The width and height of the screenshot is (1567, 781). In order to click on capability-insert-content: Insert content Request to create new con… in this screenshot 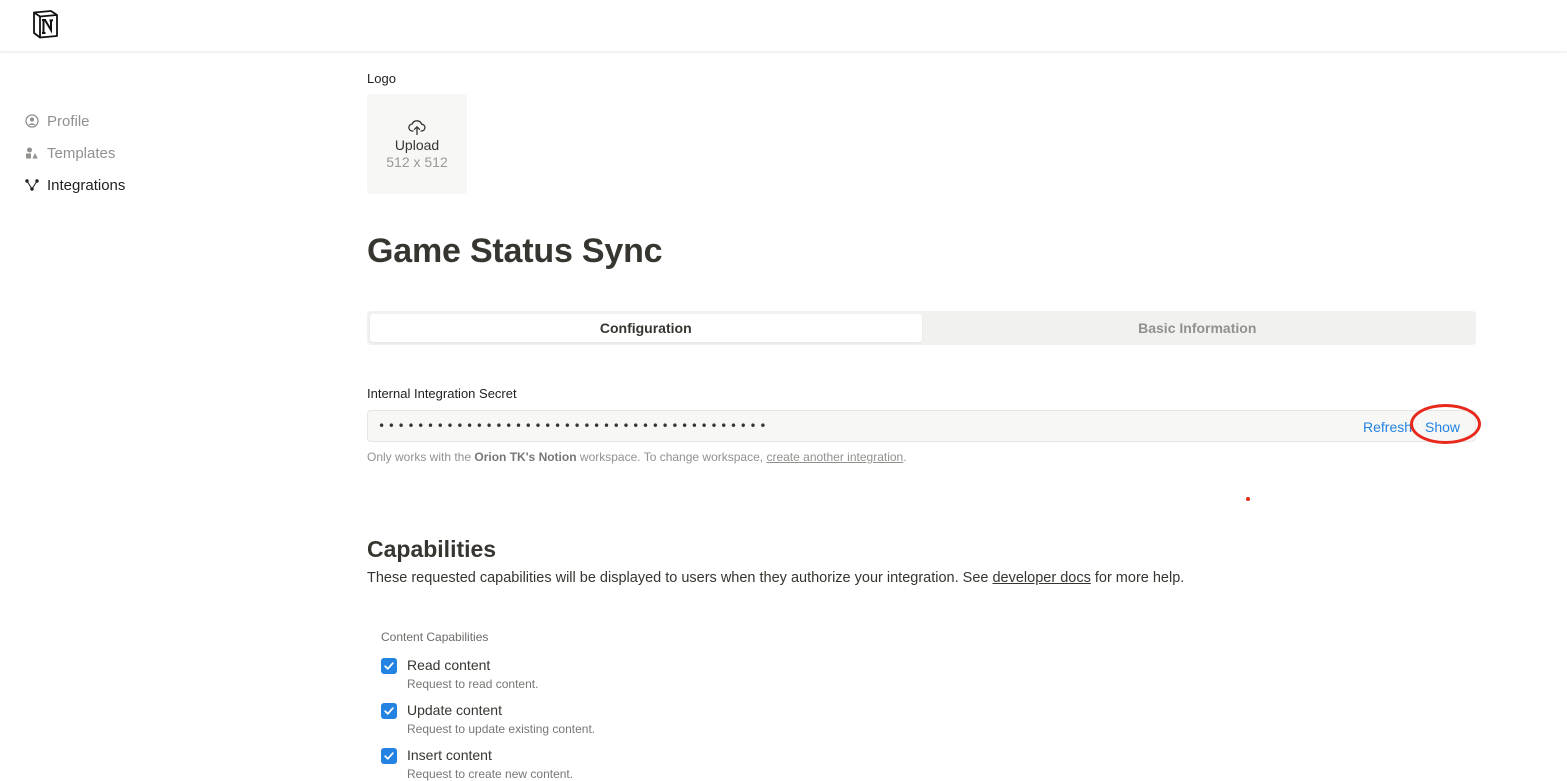, I will do `click(477, 763)`.